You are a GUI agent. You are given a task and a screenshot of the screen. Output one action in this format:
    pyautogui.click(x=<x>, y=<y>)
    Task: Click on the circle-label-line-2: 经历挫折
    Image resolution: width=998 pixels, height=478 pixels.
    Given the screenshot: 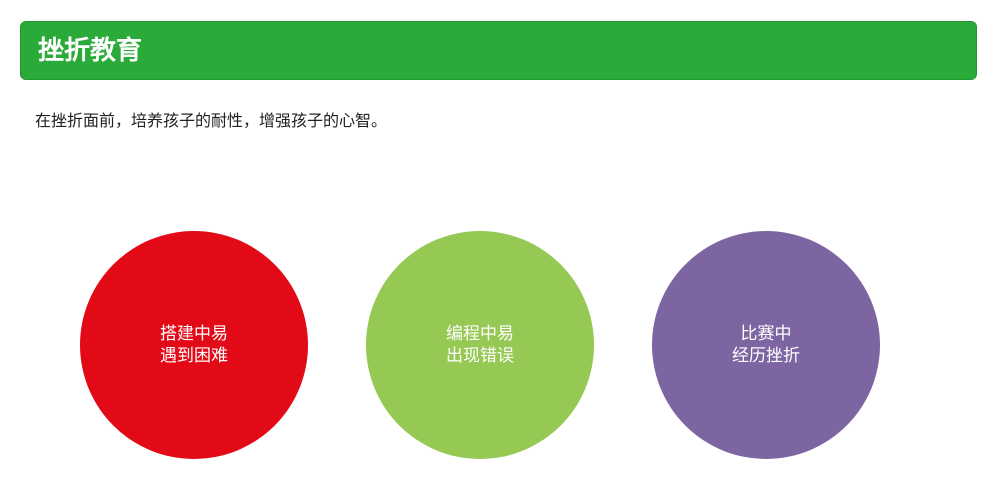 What is the action you would take?
    pyautogui.click(x=766, y=356)
    